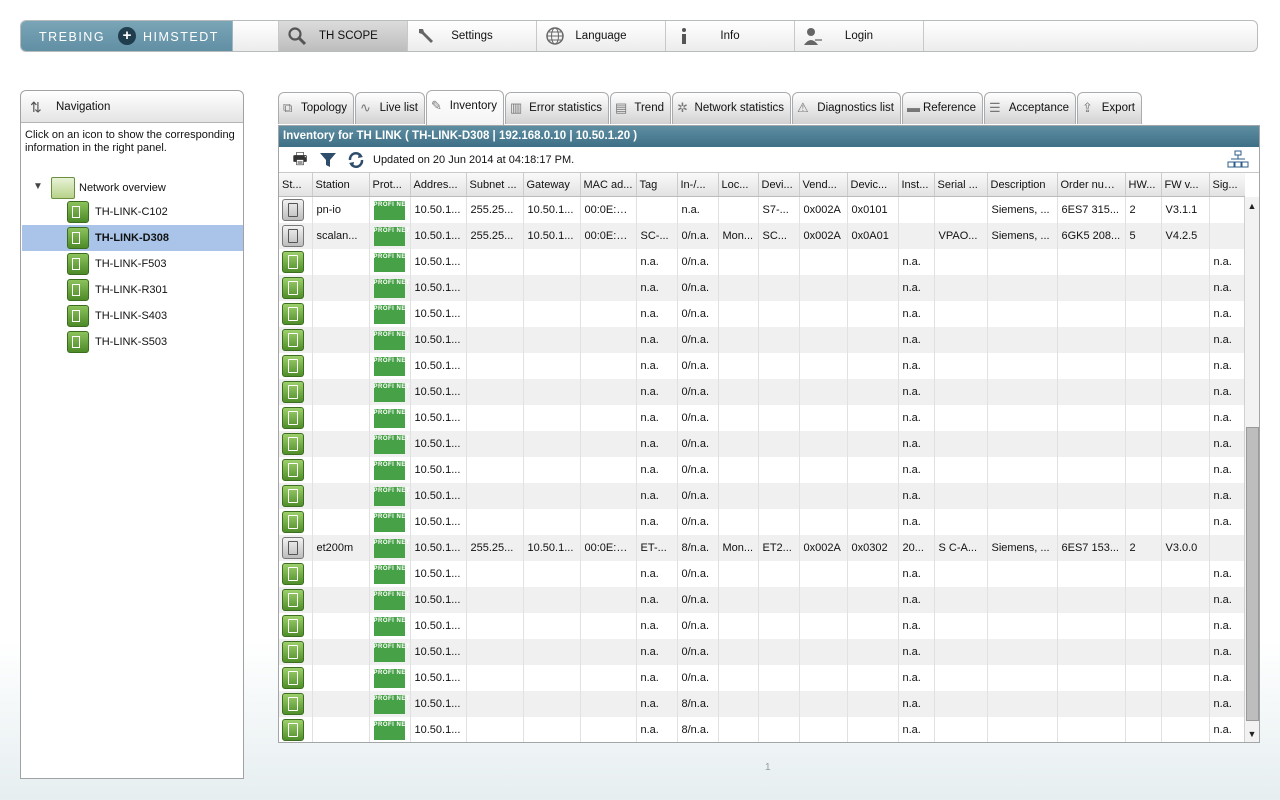 This screenshot has width=1280, height=800. What do you see at coordinates (465, 107) in the screenshot?
I see `tab-inventory: ✎ Inventory` at bounding box center [465, 107].